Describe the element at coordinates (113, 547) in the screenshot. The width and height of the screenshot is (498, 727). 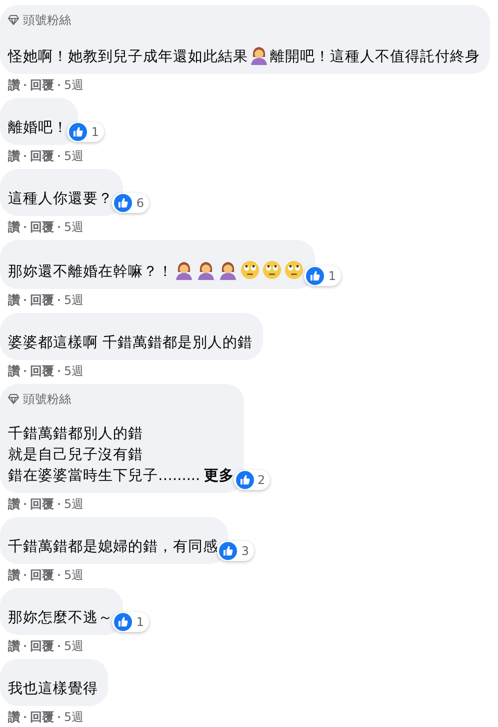
I see `comment-text: 千錯萬錯都是媳婦的錯，有同感` at that location.